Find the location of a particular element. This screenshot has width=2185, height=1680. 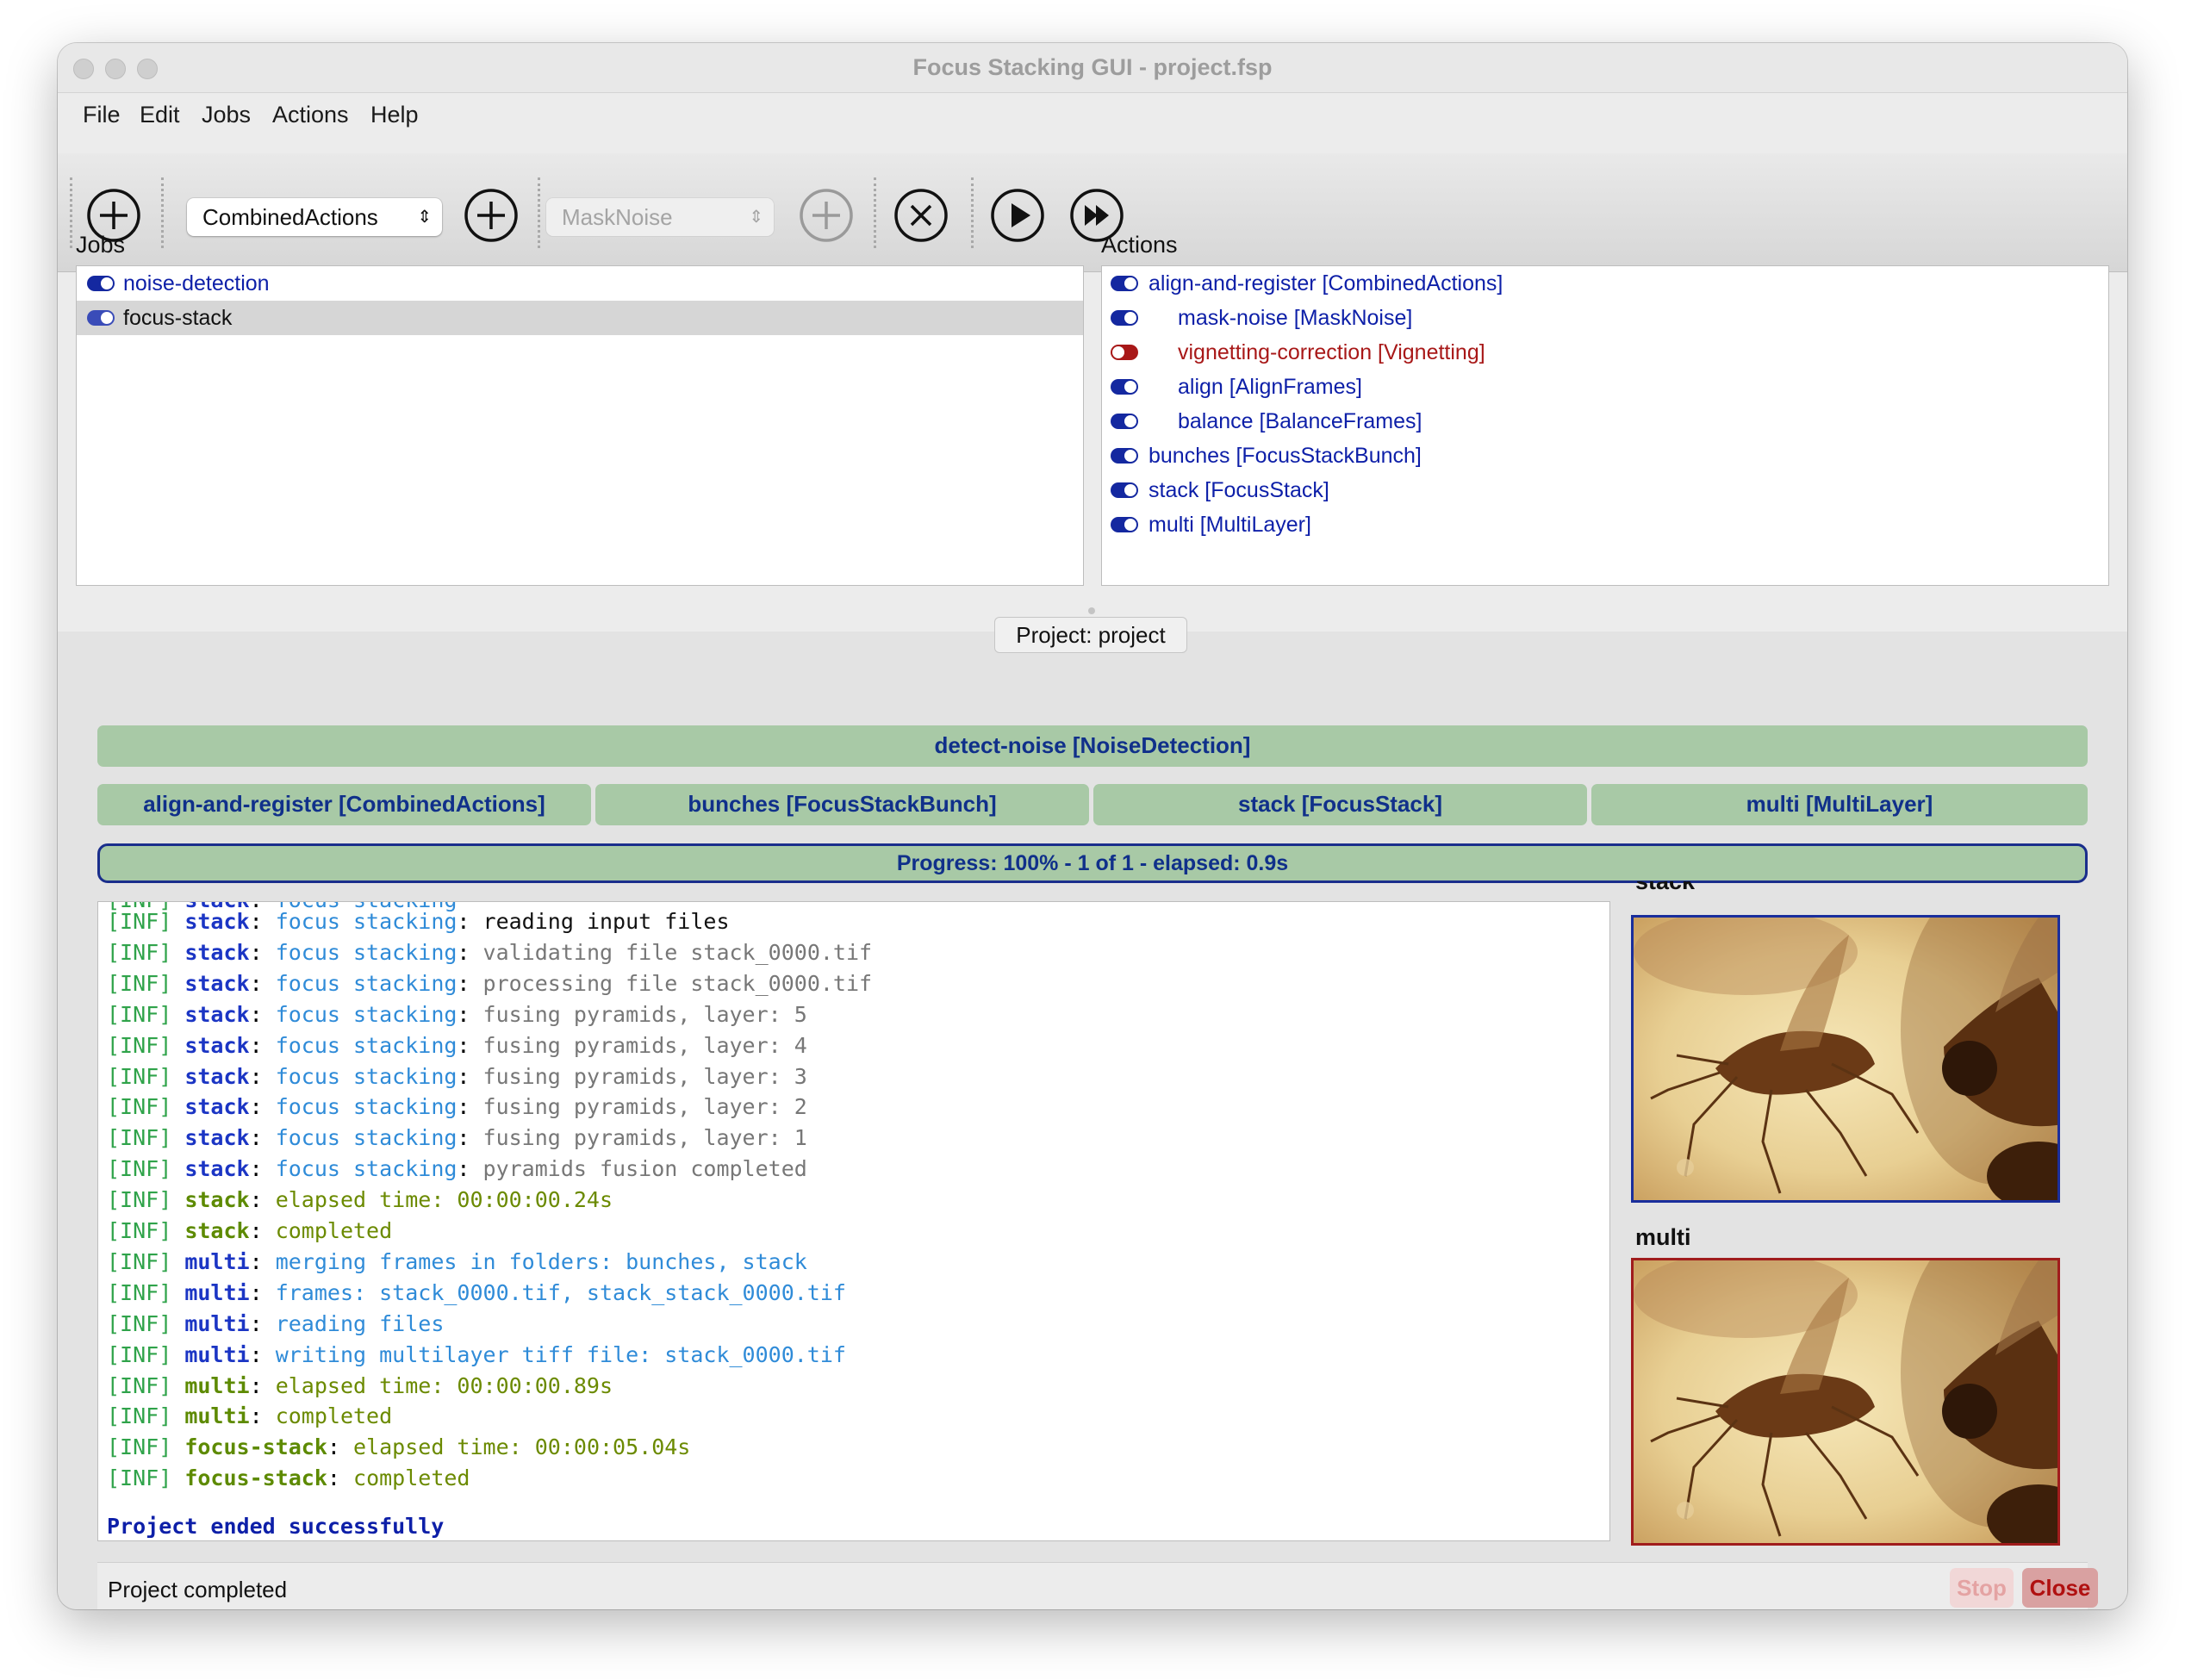

action-bar-stack: stack [FocusStack] is located at coordinates (1340, 805).